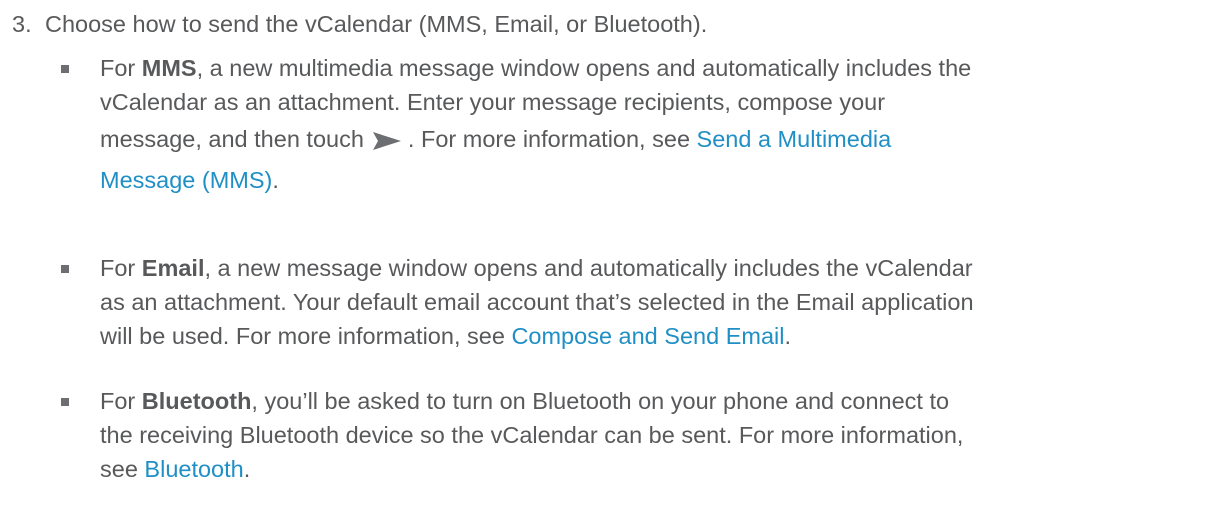 Image resolution: width=1210 pixels, height=511 pixels. I want to click on link-bluetooth: Bluetooth, so click(193, 469).